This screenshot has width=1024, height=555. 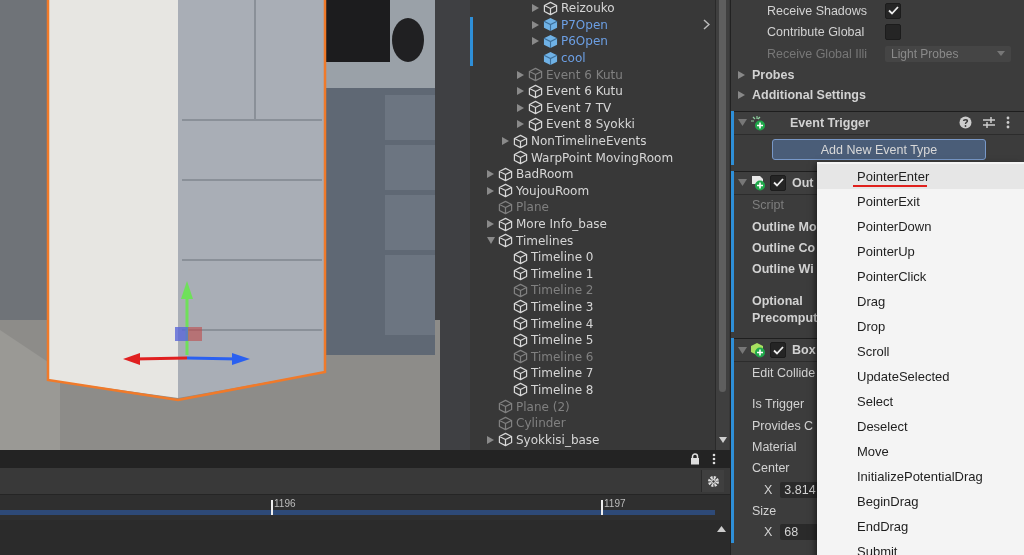 I want to click on hierarchy-item: P6Open, so click(x=600, y=41).